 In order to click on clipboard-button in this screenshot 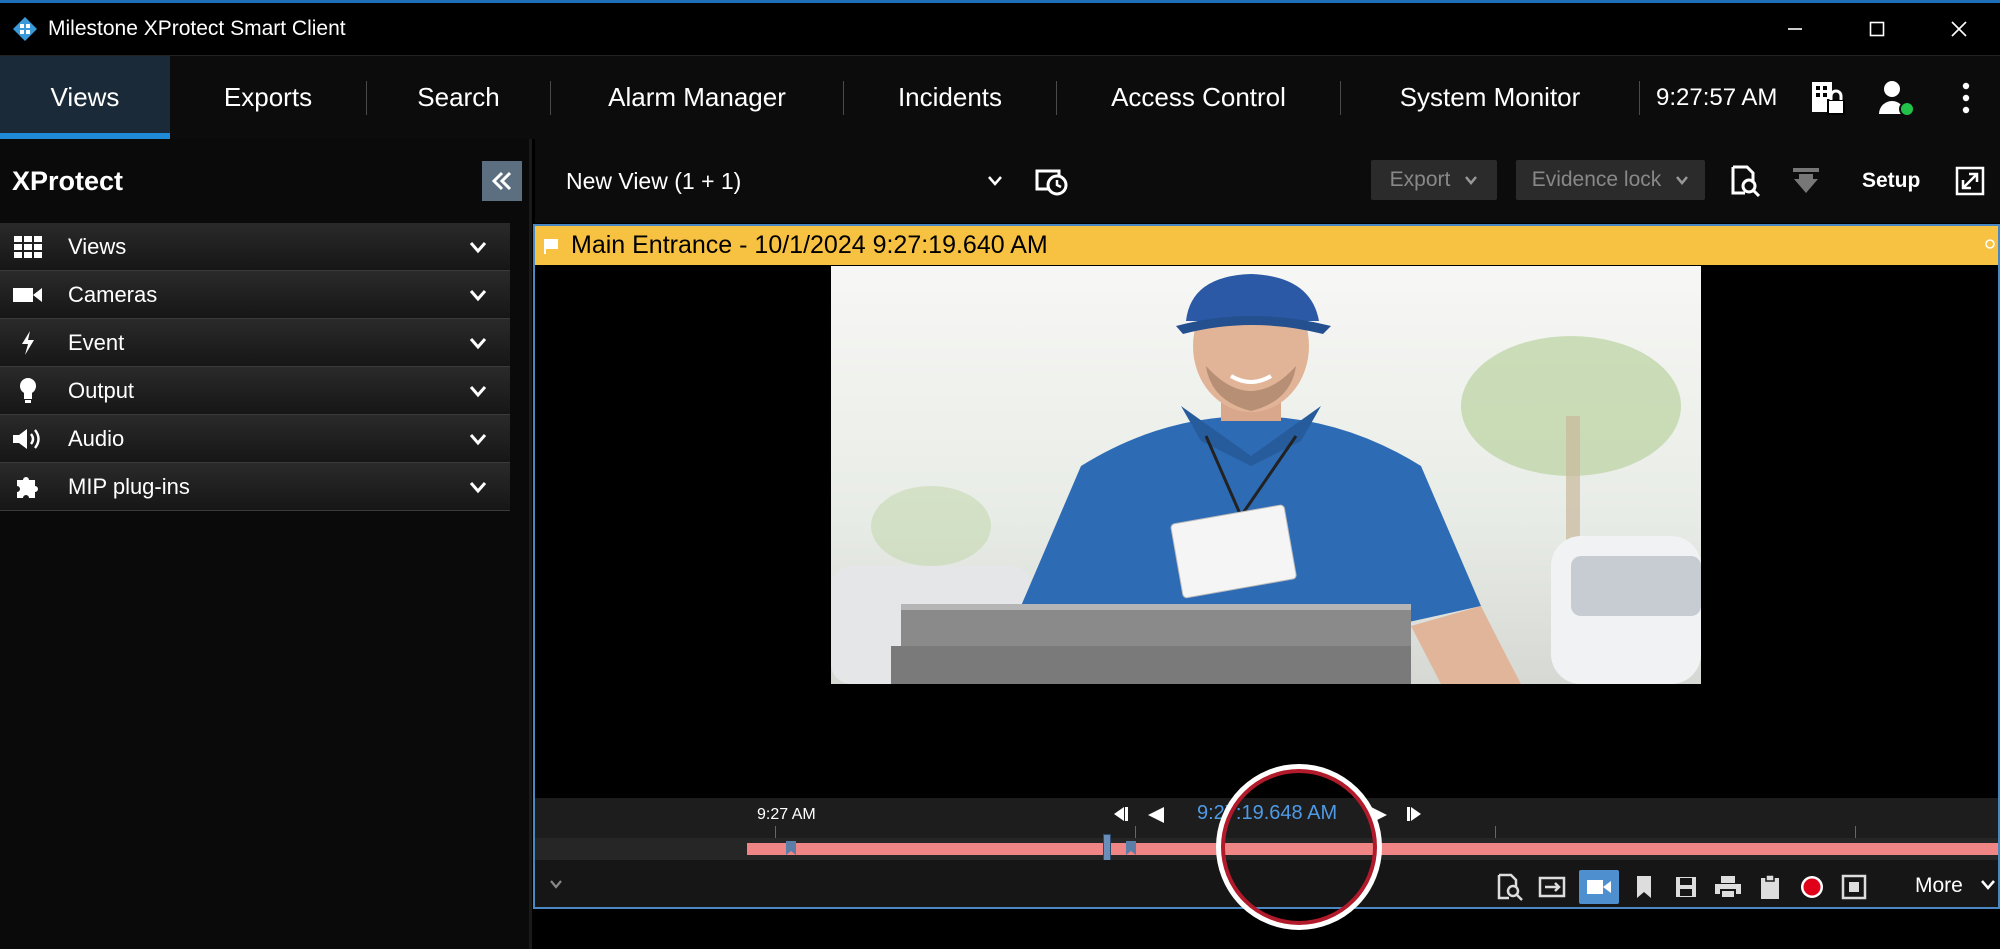, I will do `click(1770, 887)`.